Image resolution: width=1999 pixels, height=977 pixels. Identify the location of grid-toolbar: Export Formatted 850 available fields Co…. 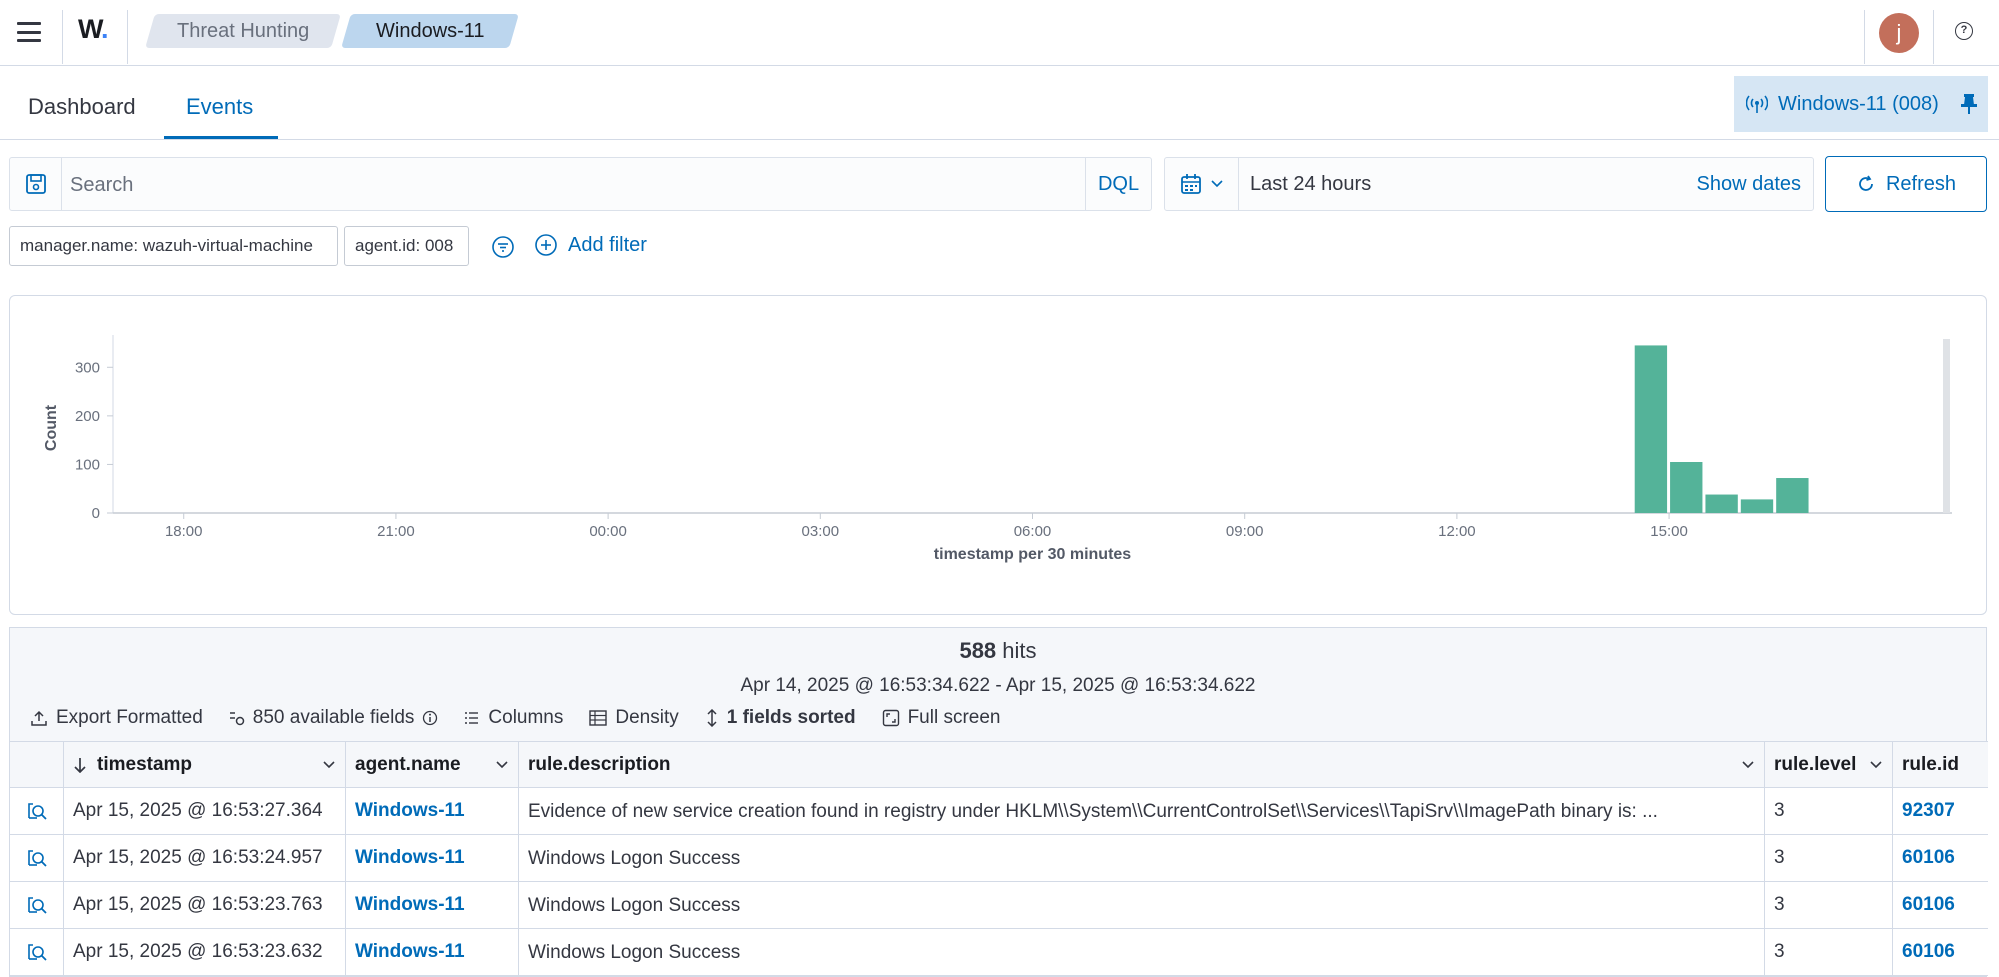
(515, 718).